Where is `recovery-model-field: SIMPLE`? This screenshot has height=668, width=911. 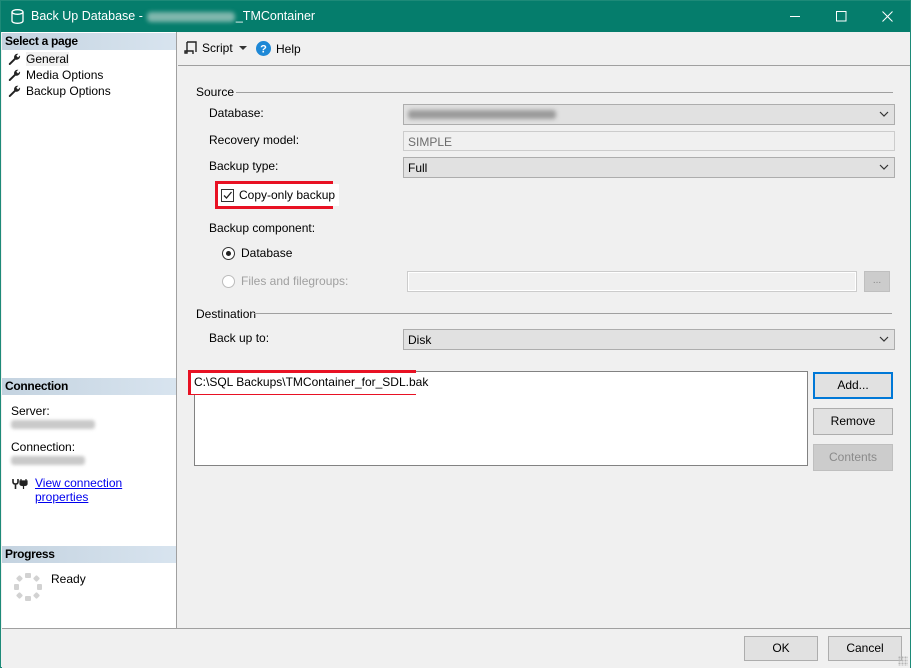 recovery-model-field: SIMPLE is located at coordinates (649, 141).